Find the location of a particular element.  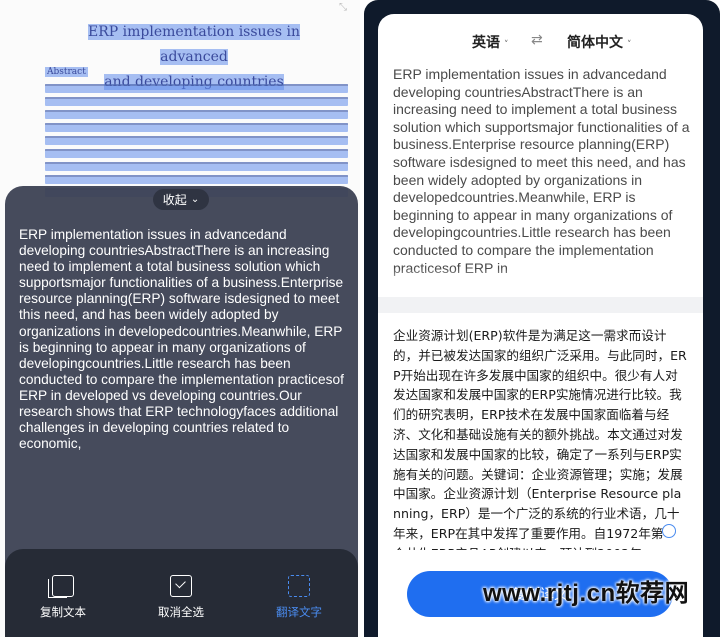

expand-icon: ⤡ is located at coordinates (343, 7).